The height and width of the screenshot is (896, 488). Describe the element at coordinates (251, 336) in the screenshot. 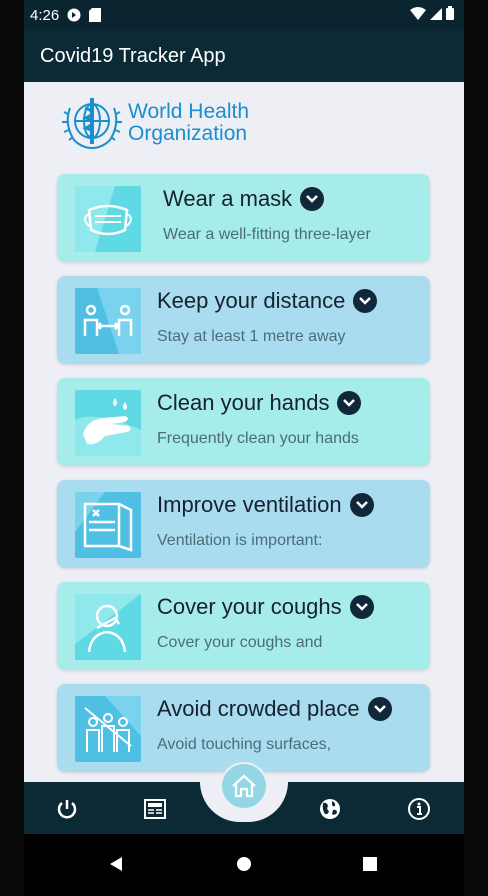

I see `card-subtitle: Stay at least 1 metre away` at that location.